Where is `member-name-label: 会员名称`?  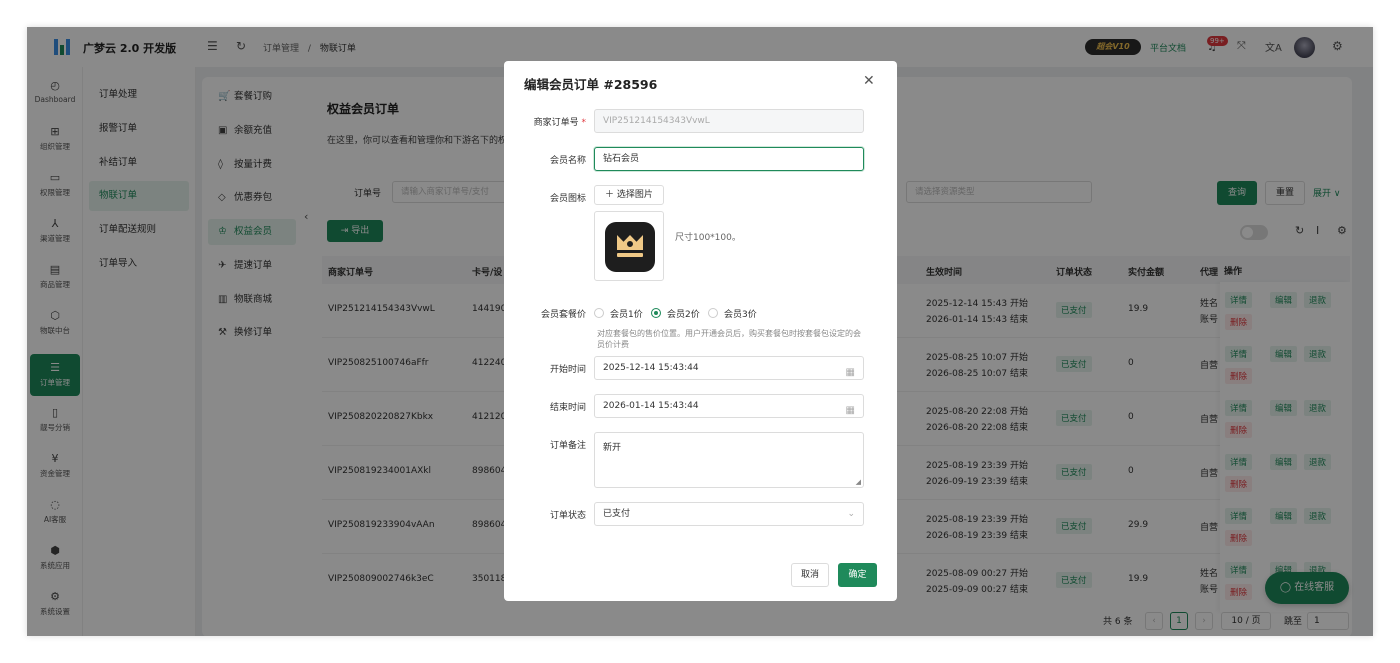 member-name-label: 会员名称 is located at coordinates (567, 161).